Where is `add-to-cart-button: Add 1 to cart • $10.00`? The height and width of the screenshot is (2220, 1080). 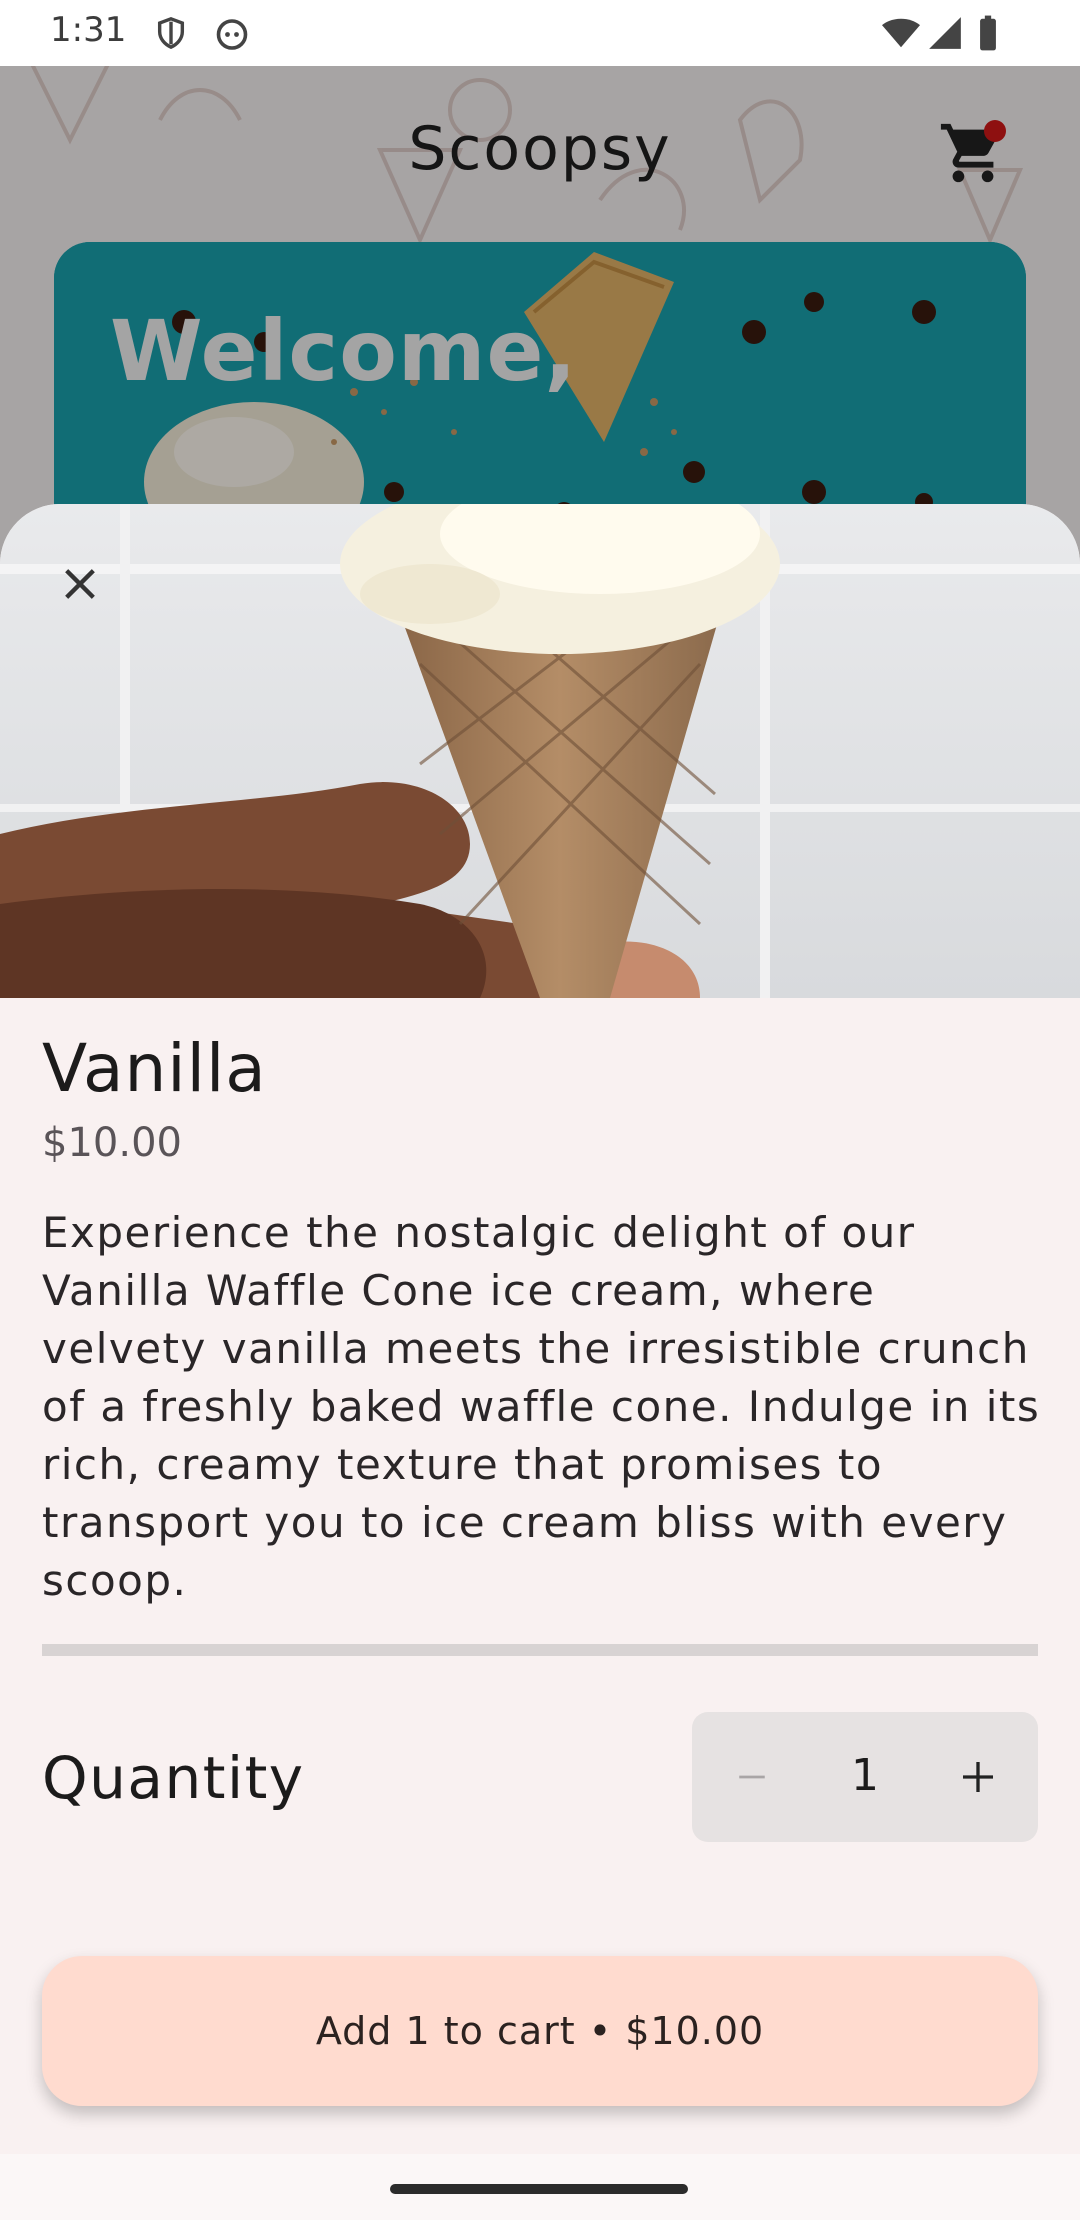 add-to-cart-button: Add 1 to cart • $10.00 is located at coordinates (540, 2031).